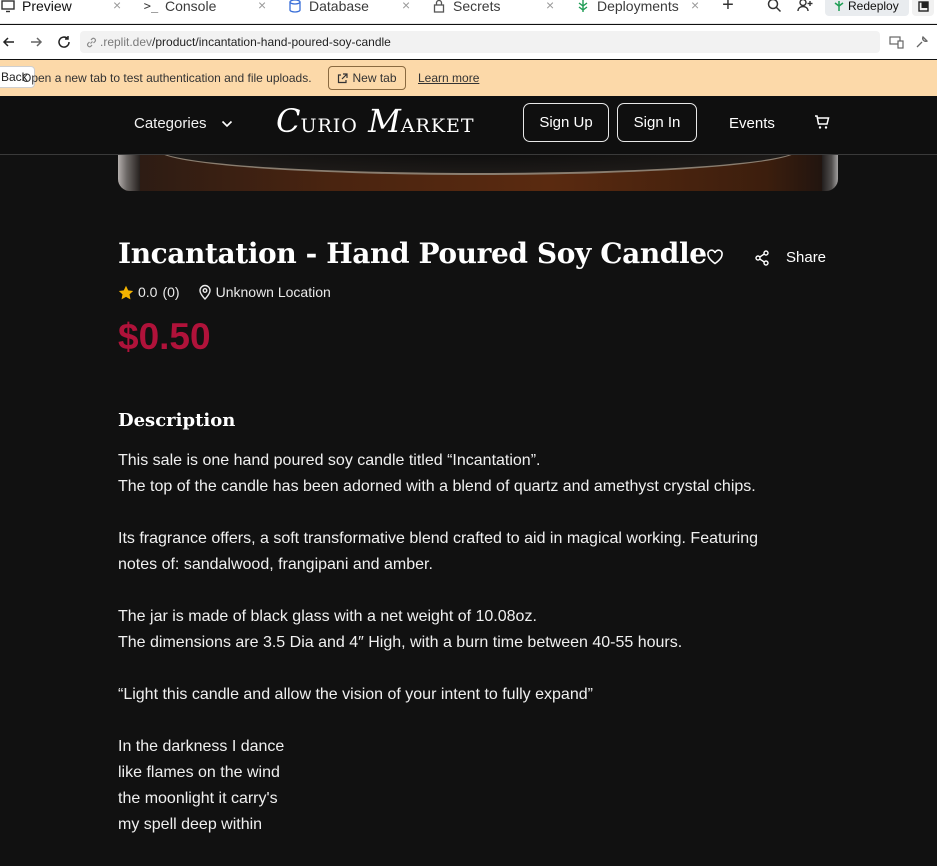  I want to click on url-host: .replit.dev, so click(126, 42).